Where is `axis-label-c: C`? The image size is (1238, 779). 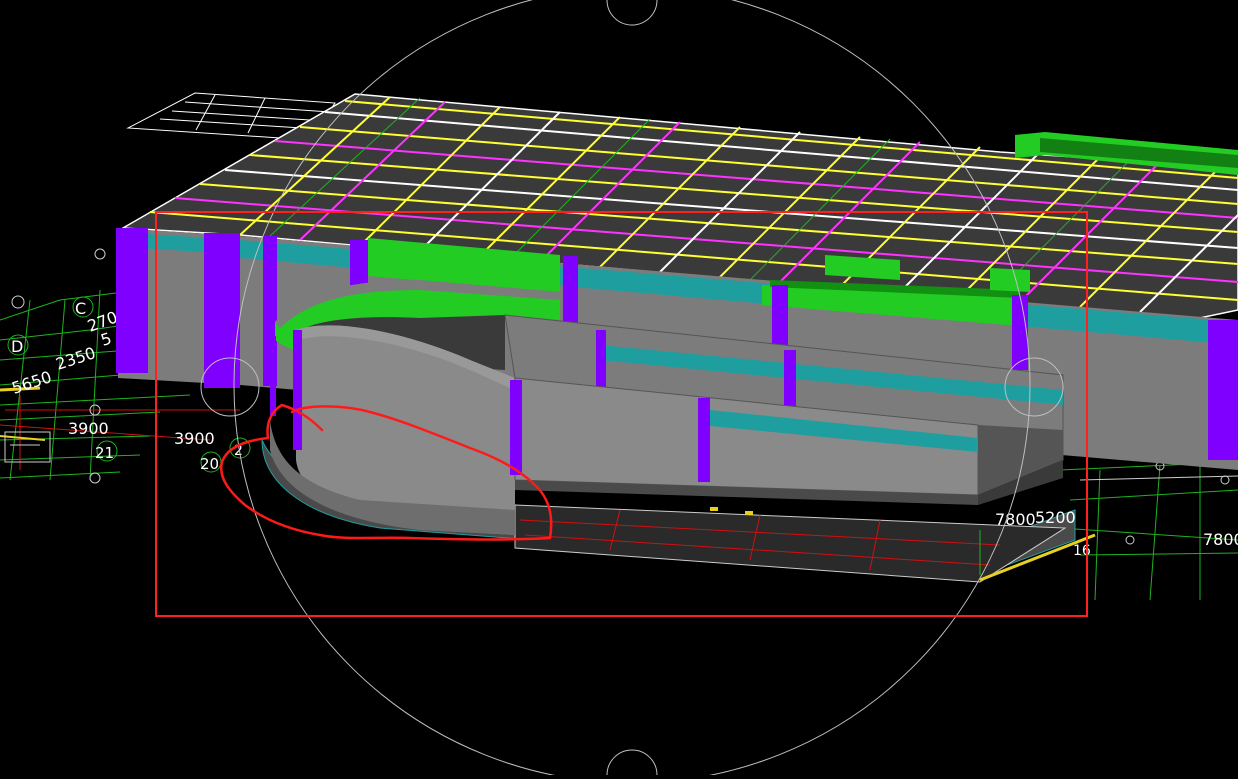
axis-label-c: C is located at coordinates (80, 308).